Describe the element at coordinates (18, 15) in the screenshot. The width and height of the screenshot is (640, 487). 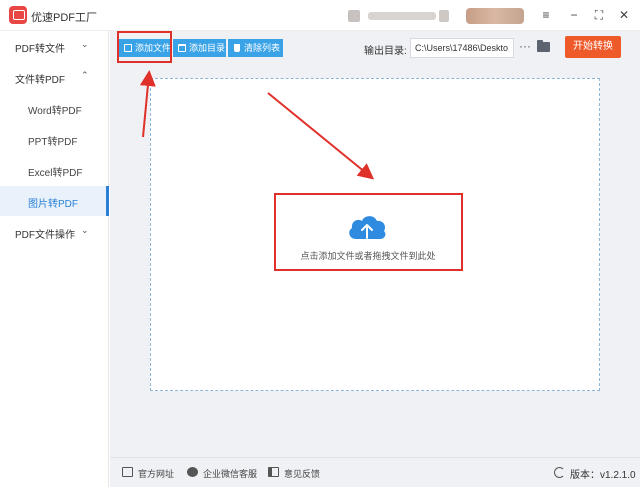
I see `app-logo-icon` at that location.